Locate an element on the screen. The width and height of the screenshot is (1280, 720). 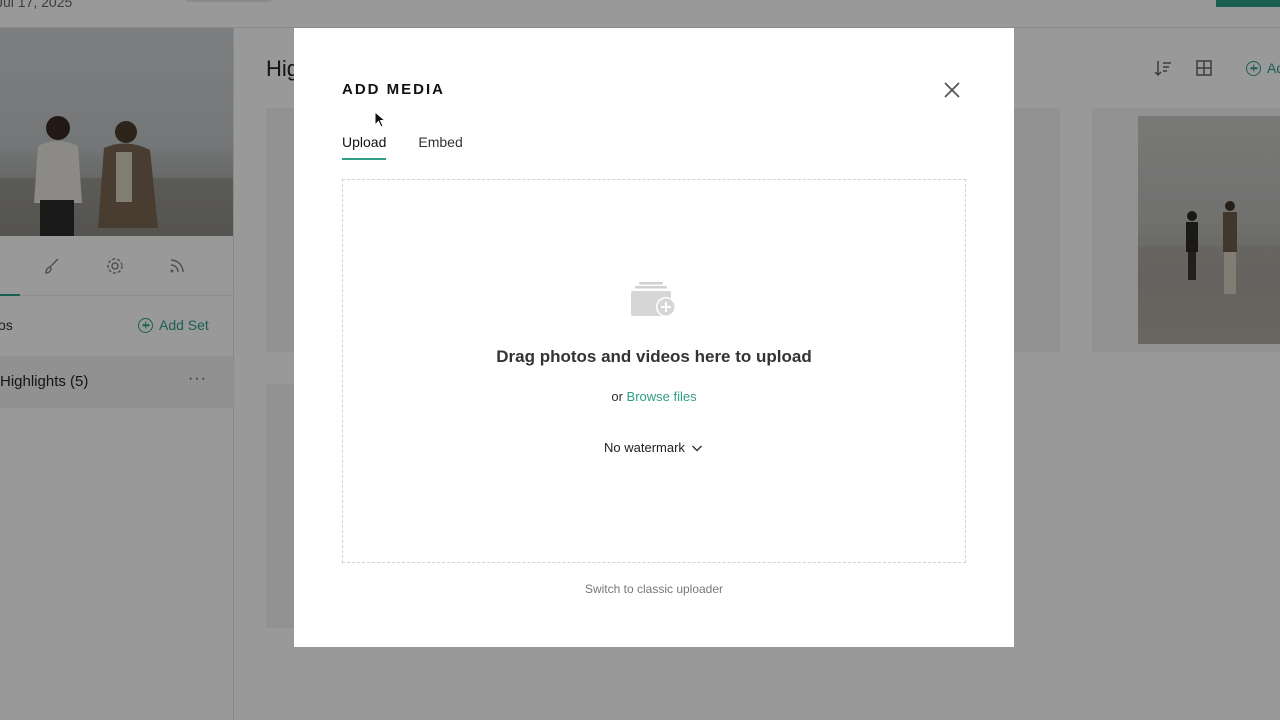
or-text: or is located at coordinates (617, 396).